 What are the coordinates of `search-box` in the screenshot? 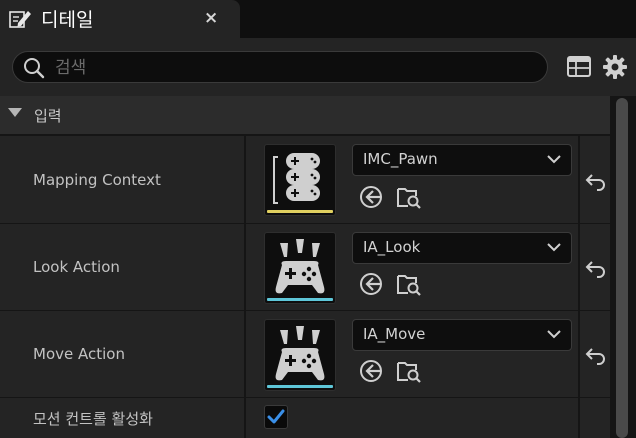 It's located at (280, 67).